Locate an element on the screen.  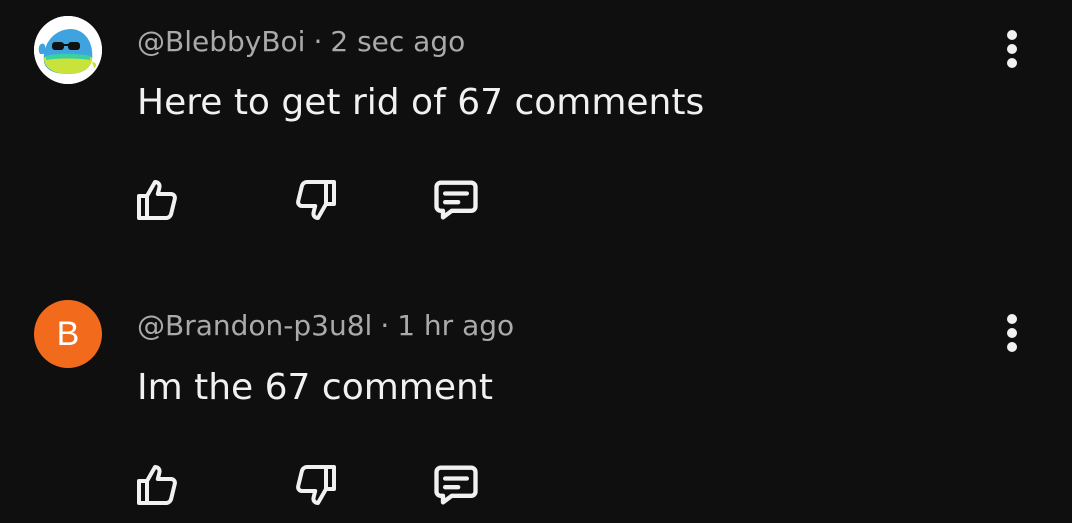
comment-meta: @BlebbyBoi · 2 sec ago is located at coordinates (301, 41).